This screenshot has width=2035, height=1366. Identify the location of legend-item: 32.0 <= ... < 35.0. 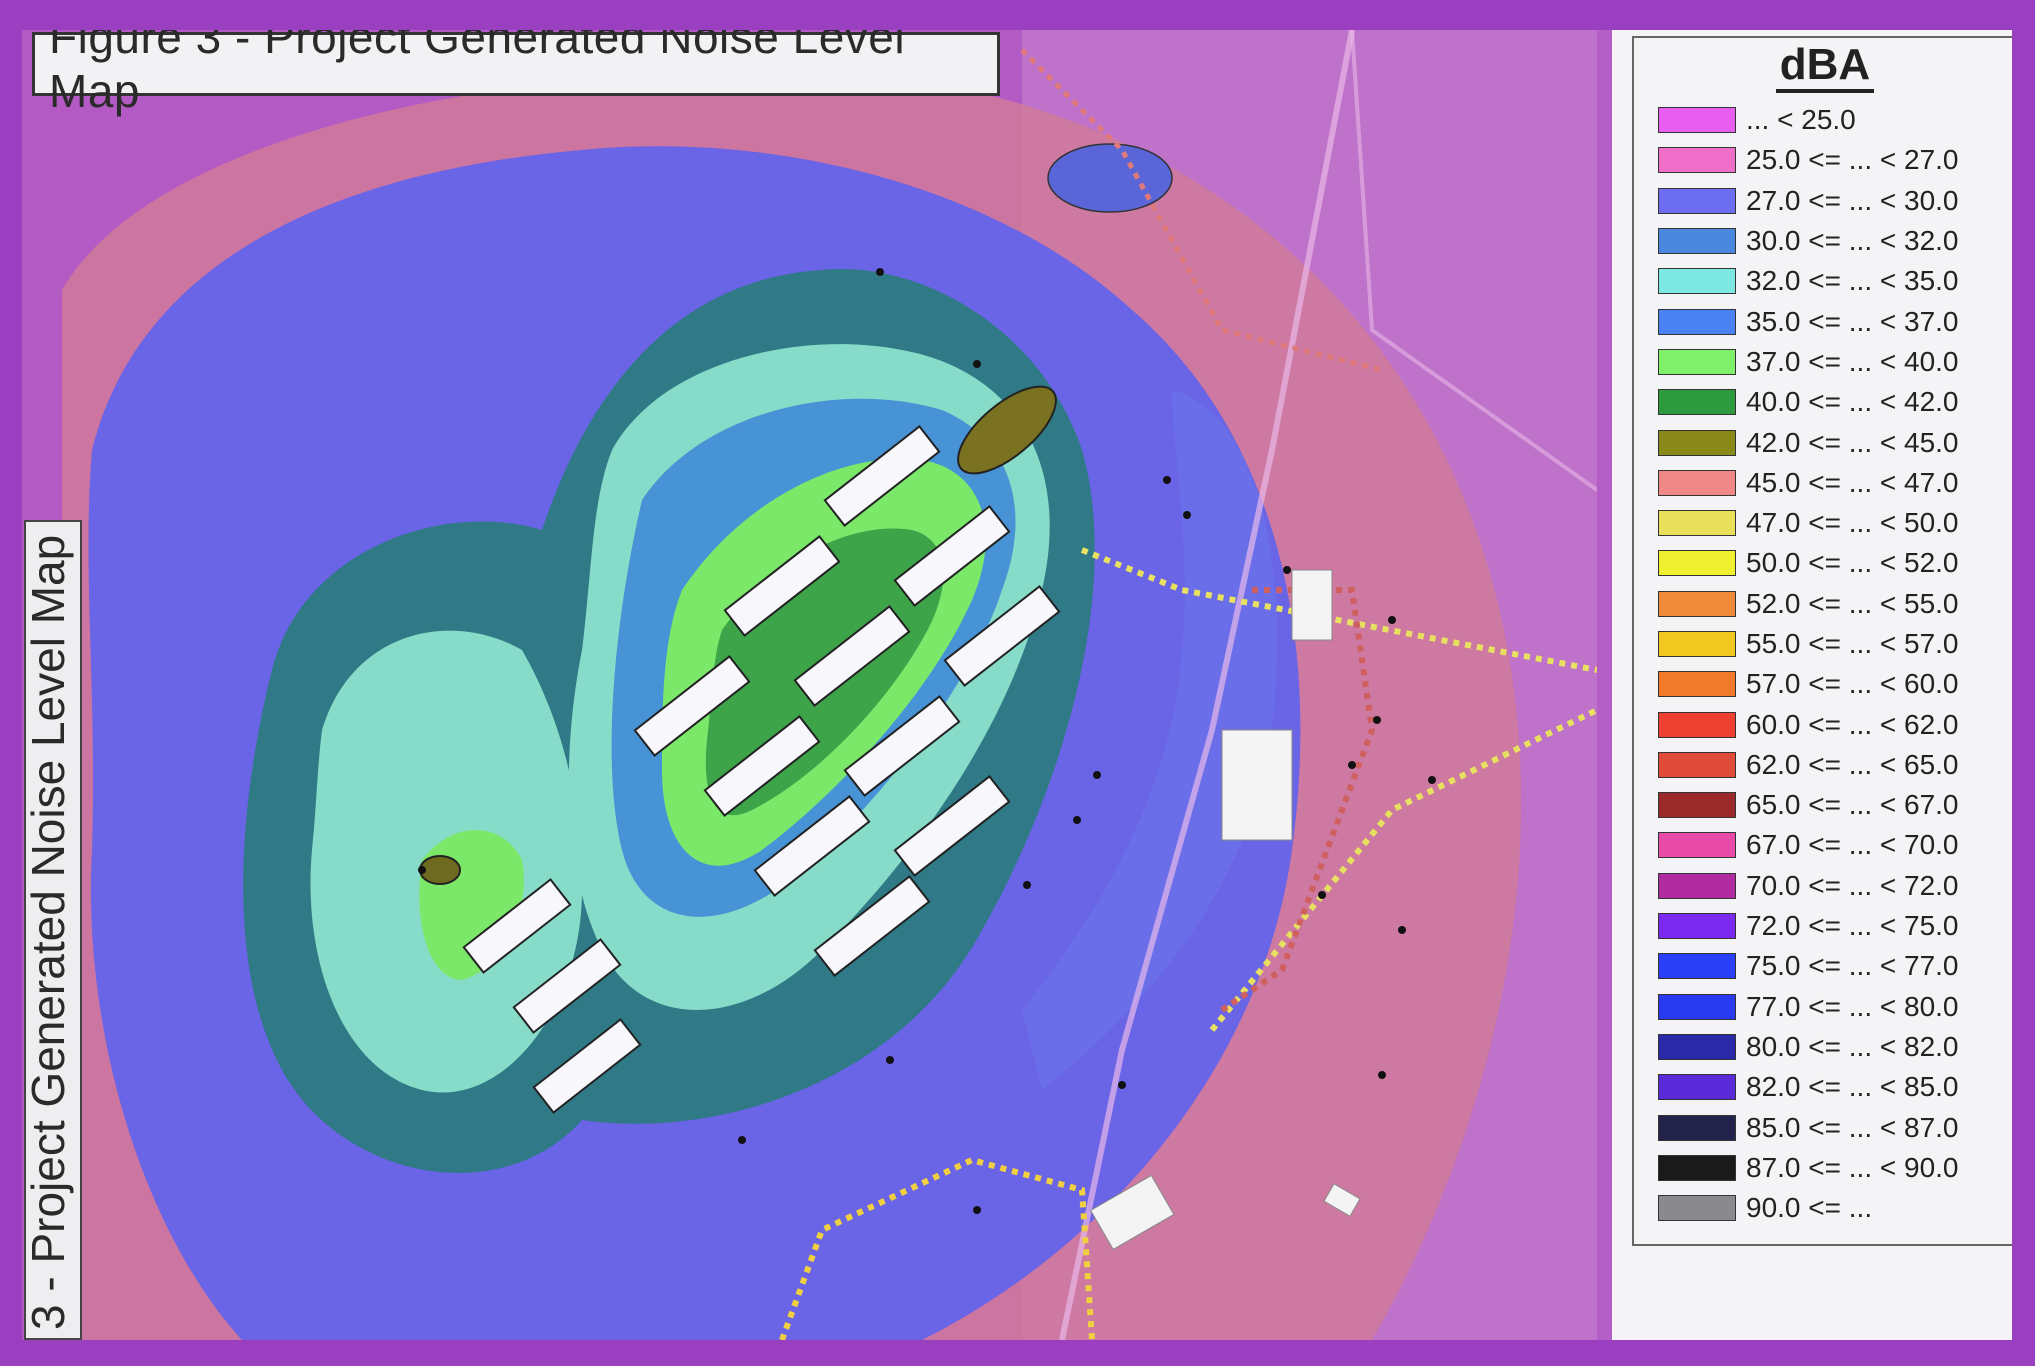
(1808, 281).